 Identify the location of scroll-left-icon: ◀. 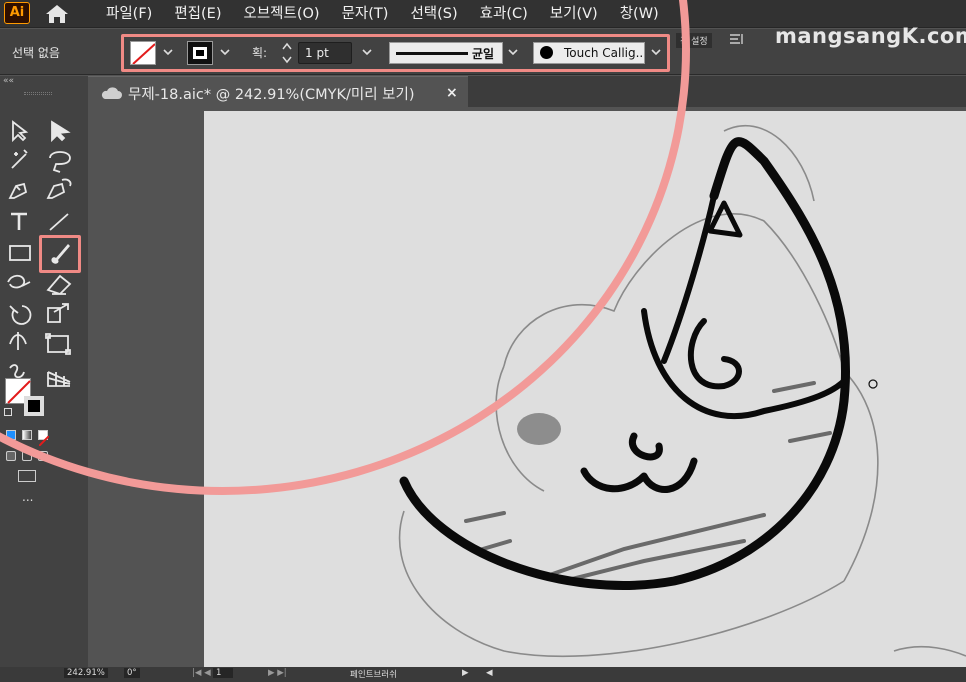
(489, 673).